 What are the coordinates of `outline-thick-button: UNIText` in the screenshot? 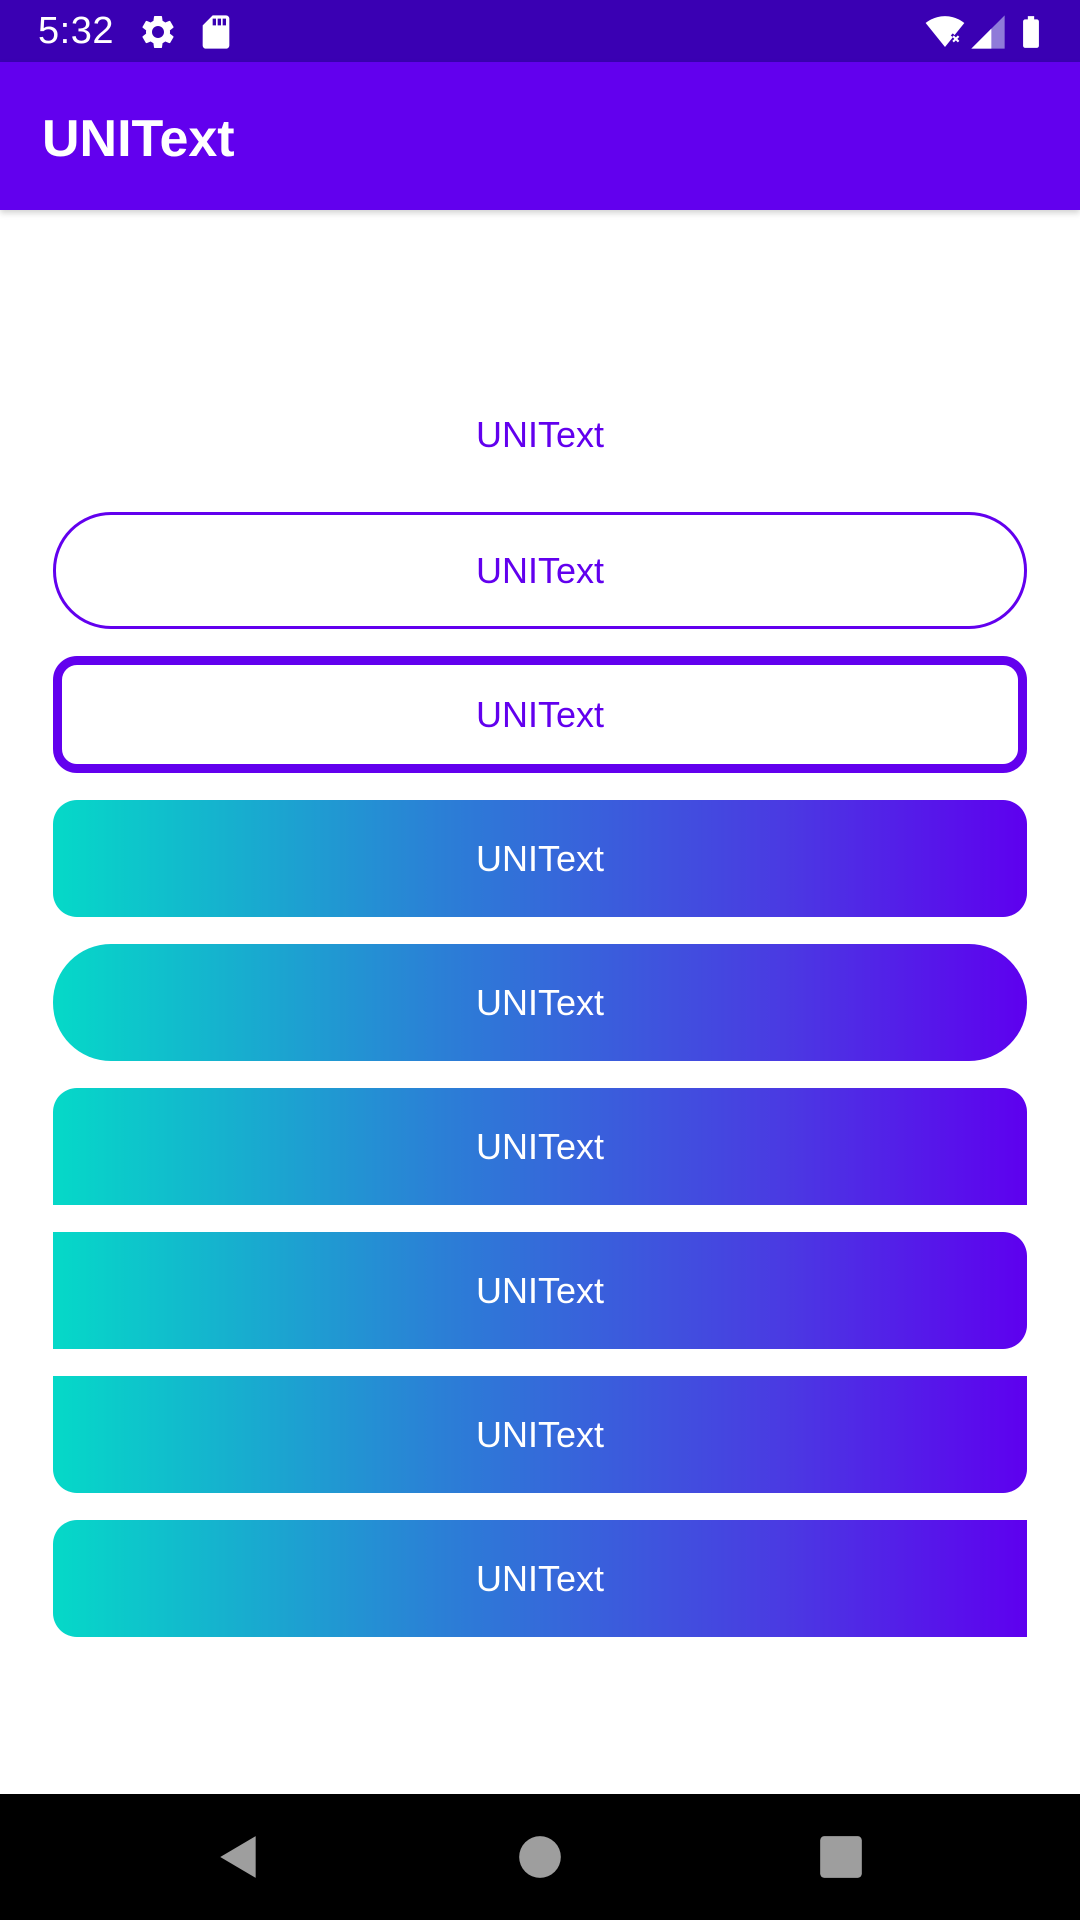 It's located at (540, 714).